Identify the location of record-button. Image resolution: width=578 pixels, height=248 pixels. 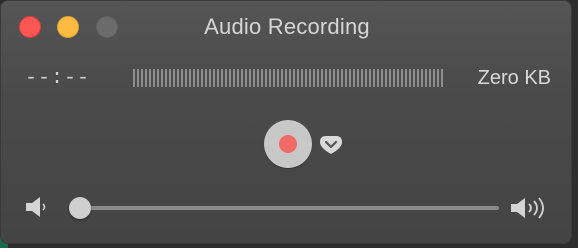
(288, 144).